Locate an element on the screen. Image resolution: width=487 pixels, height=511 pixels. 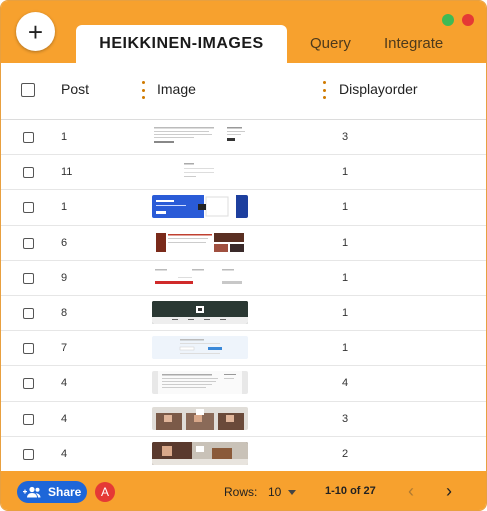
displayorder-cell: 4 is located at coordinates (345, 383).